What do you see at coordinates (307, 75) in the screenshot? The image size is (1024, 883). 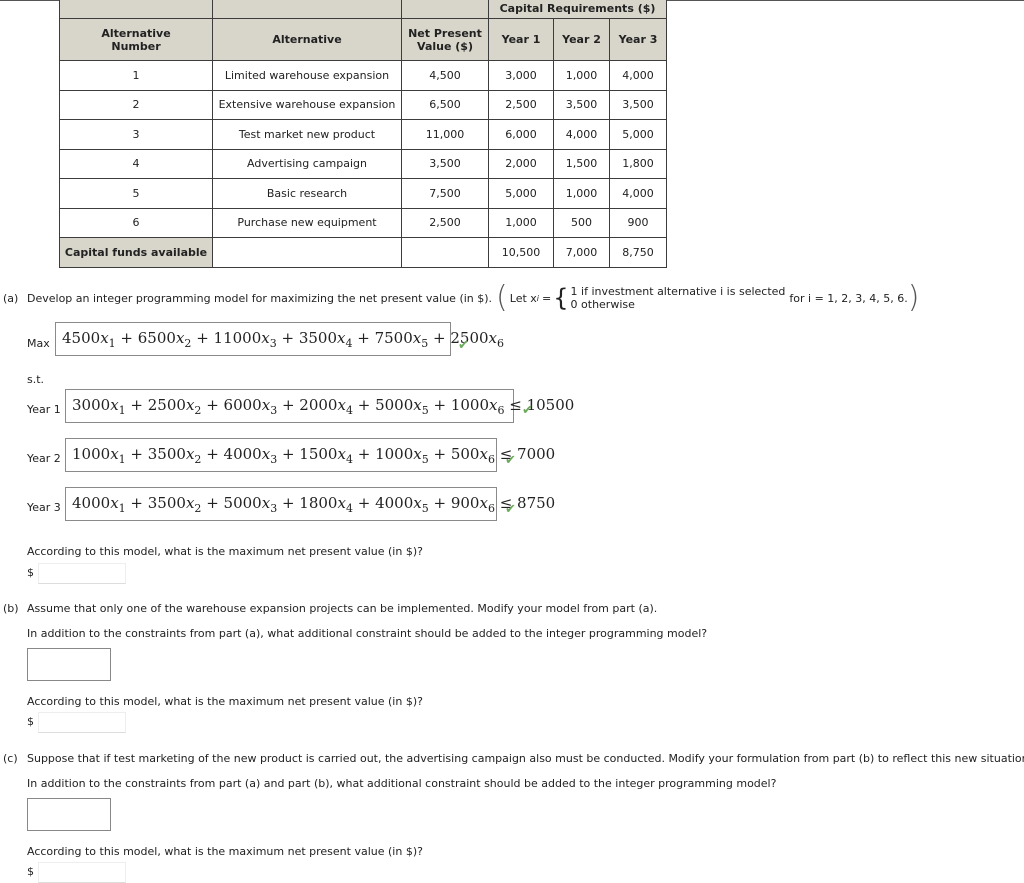 I see `cell-name: Limited warehouse expansion` at bounding box center [307, 75].